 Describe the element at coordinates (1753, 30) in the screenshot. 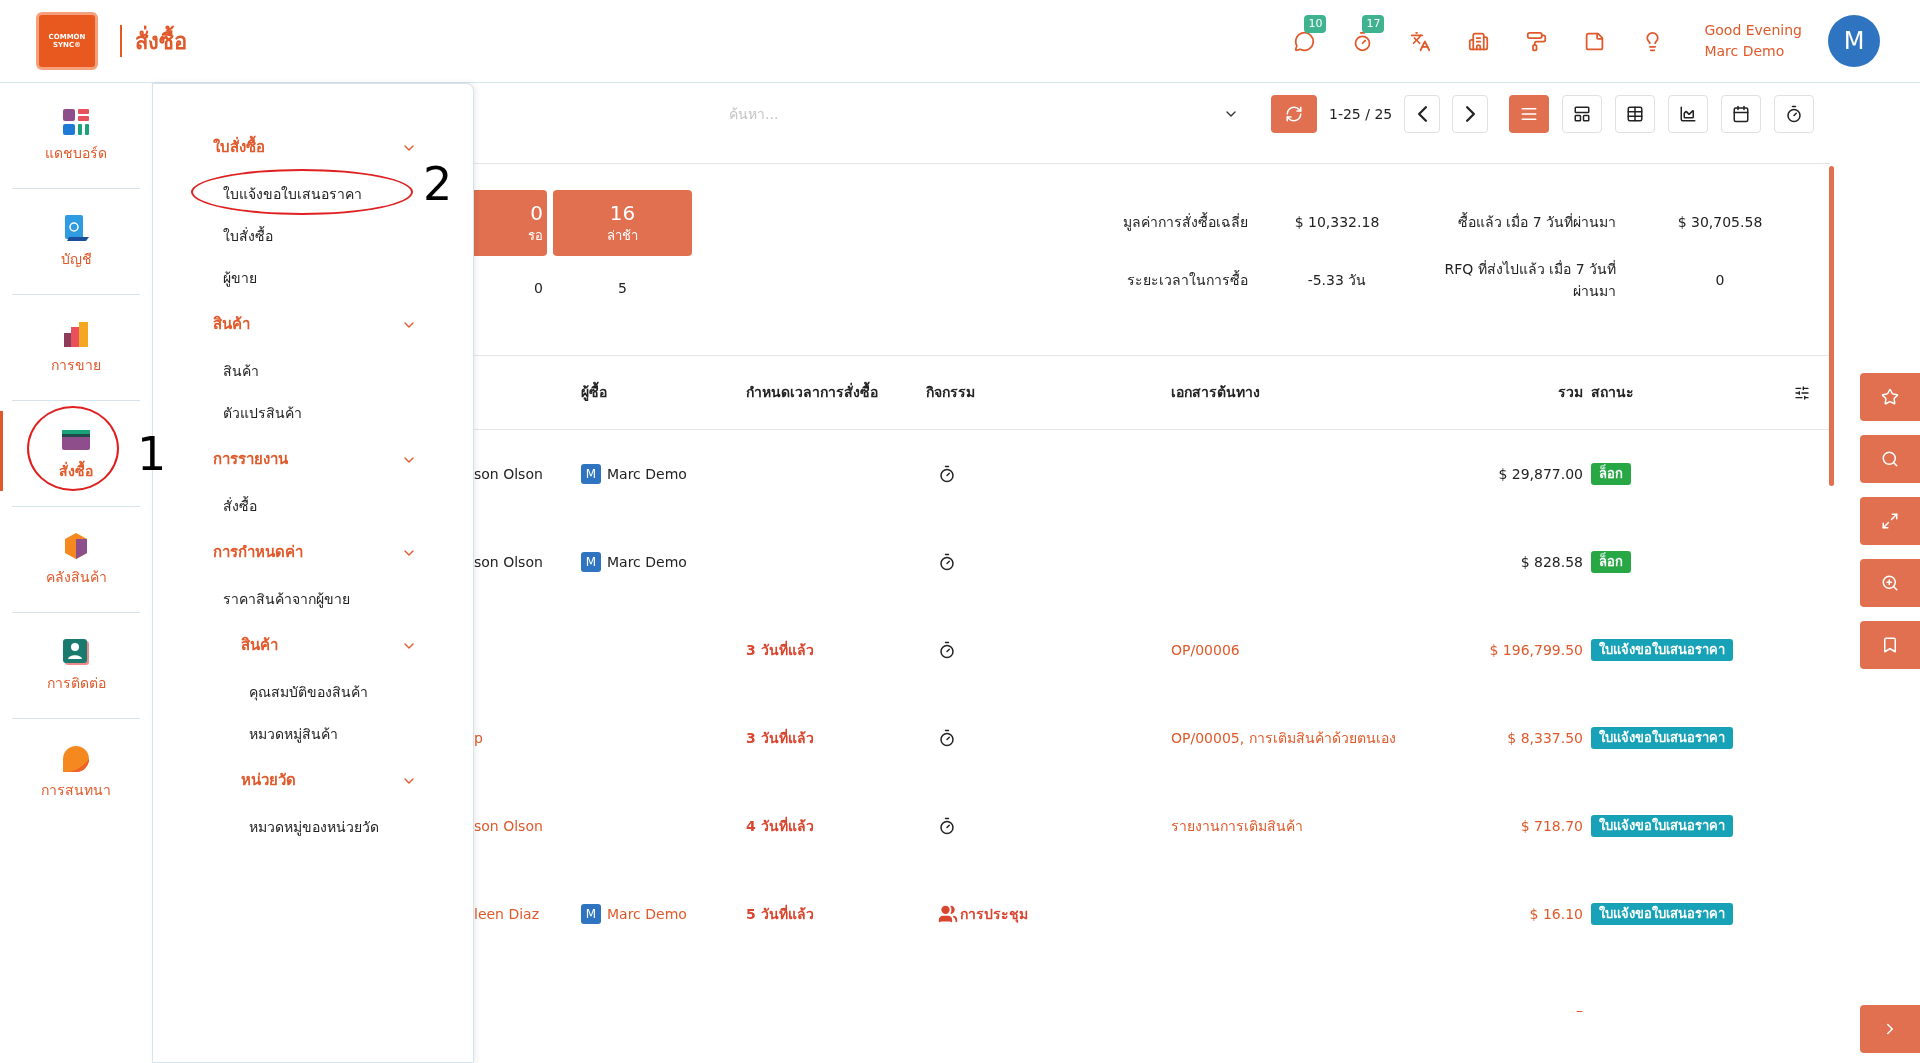

I see `greeting-text: Good Evening` at that location.